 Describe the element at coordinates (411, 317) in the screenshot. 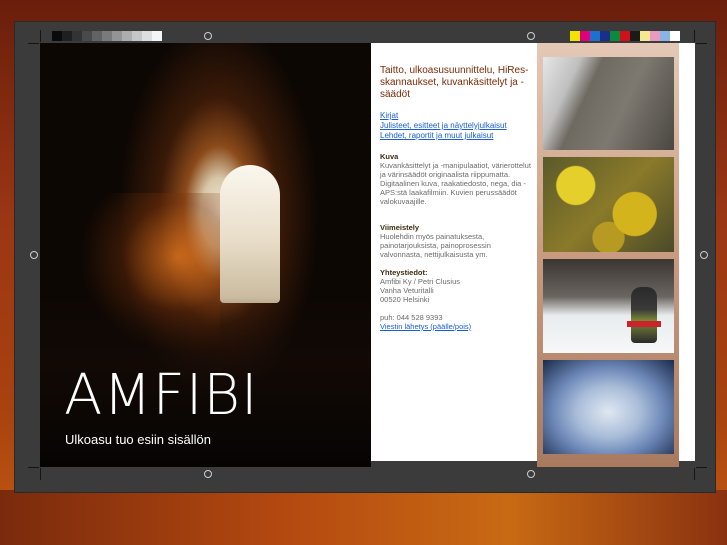

I see `contact-phone: puh: 044 528 9393` at that location.